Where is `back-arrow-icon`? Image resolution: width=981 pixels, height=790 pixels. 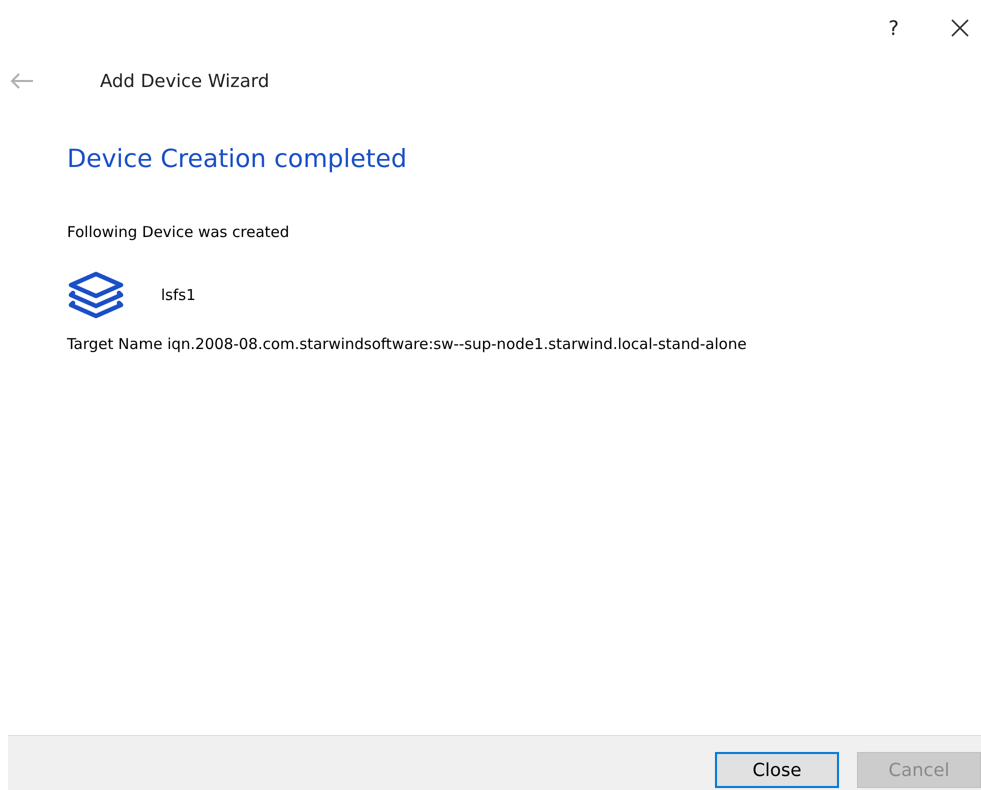 back-arrow-icon is located at coordinates (22, 81).